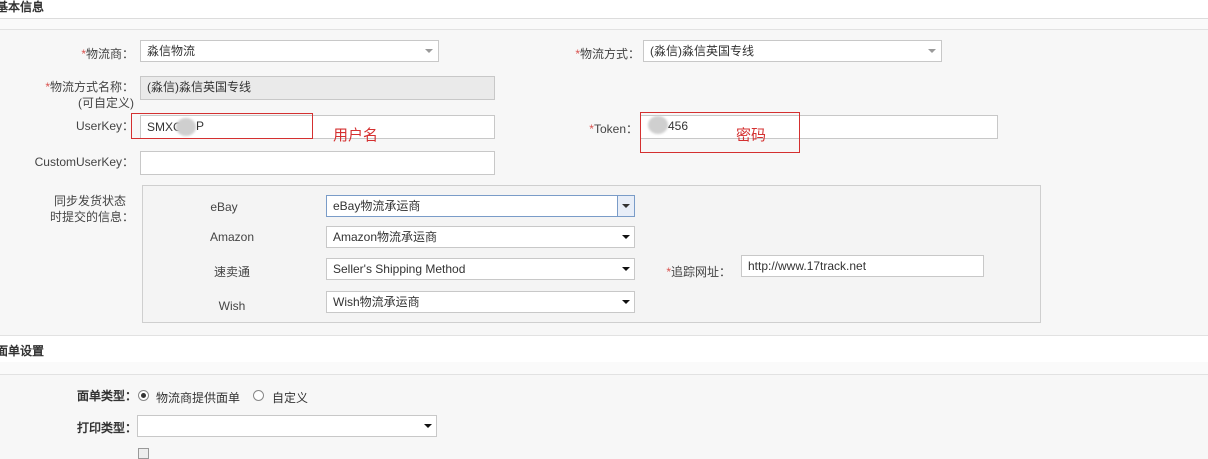 The width and height of the screenshot is (1208, 459). What do you see at coordinates (604, 349) in the screenshot?
I see `label-settings-header: 面单设置` at bounding box center [604, 349].